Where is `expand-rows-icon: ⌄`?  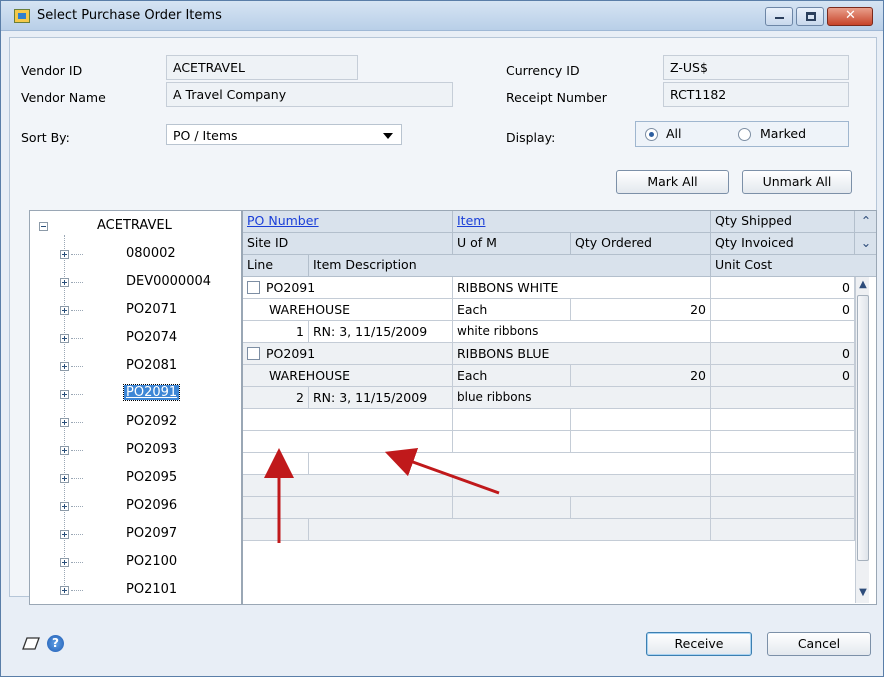
expand-rows-icon: ⌄ is located at coordinates (865, 244).